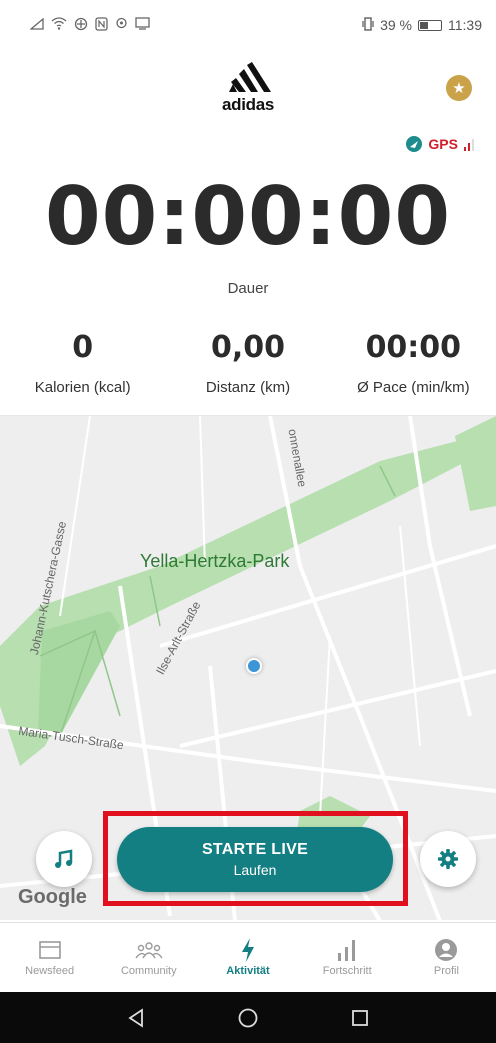 This screenshot has width=496, height=1043. What do you see at coordinates (414, 144) in the screenshot?
I see `satellite-icon` at bounding box center [414, 144].